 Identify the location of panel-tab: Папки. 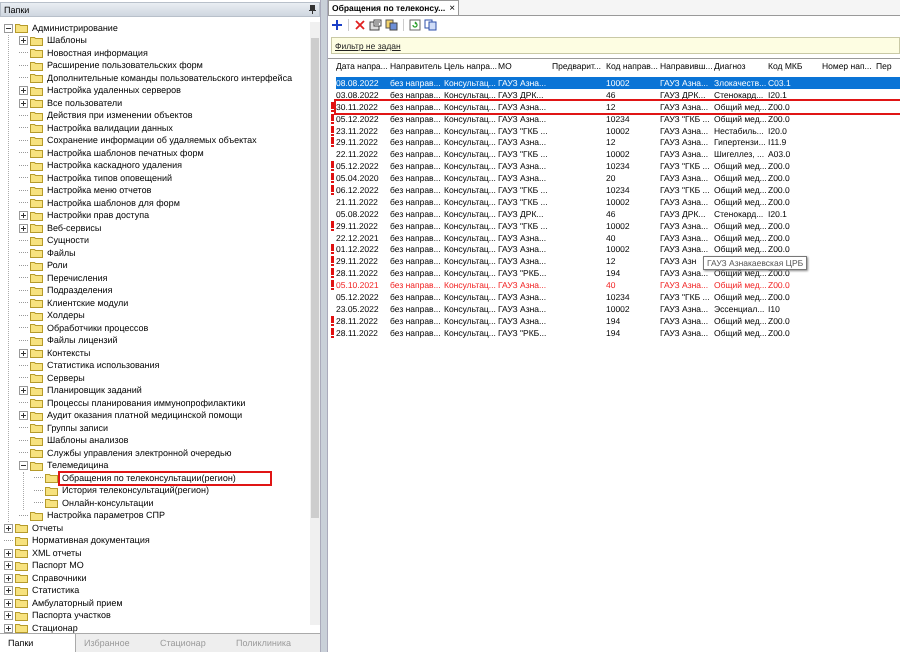
(38, 643).